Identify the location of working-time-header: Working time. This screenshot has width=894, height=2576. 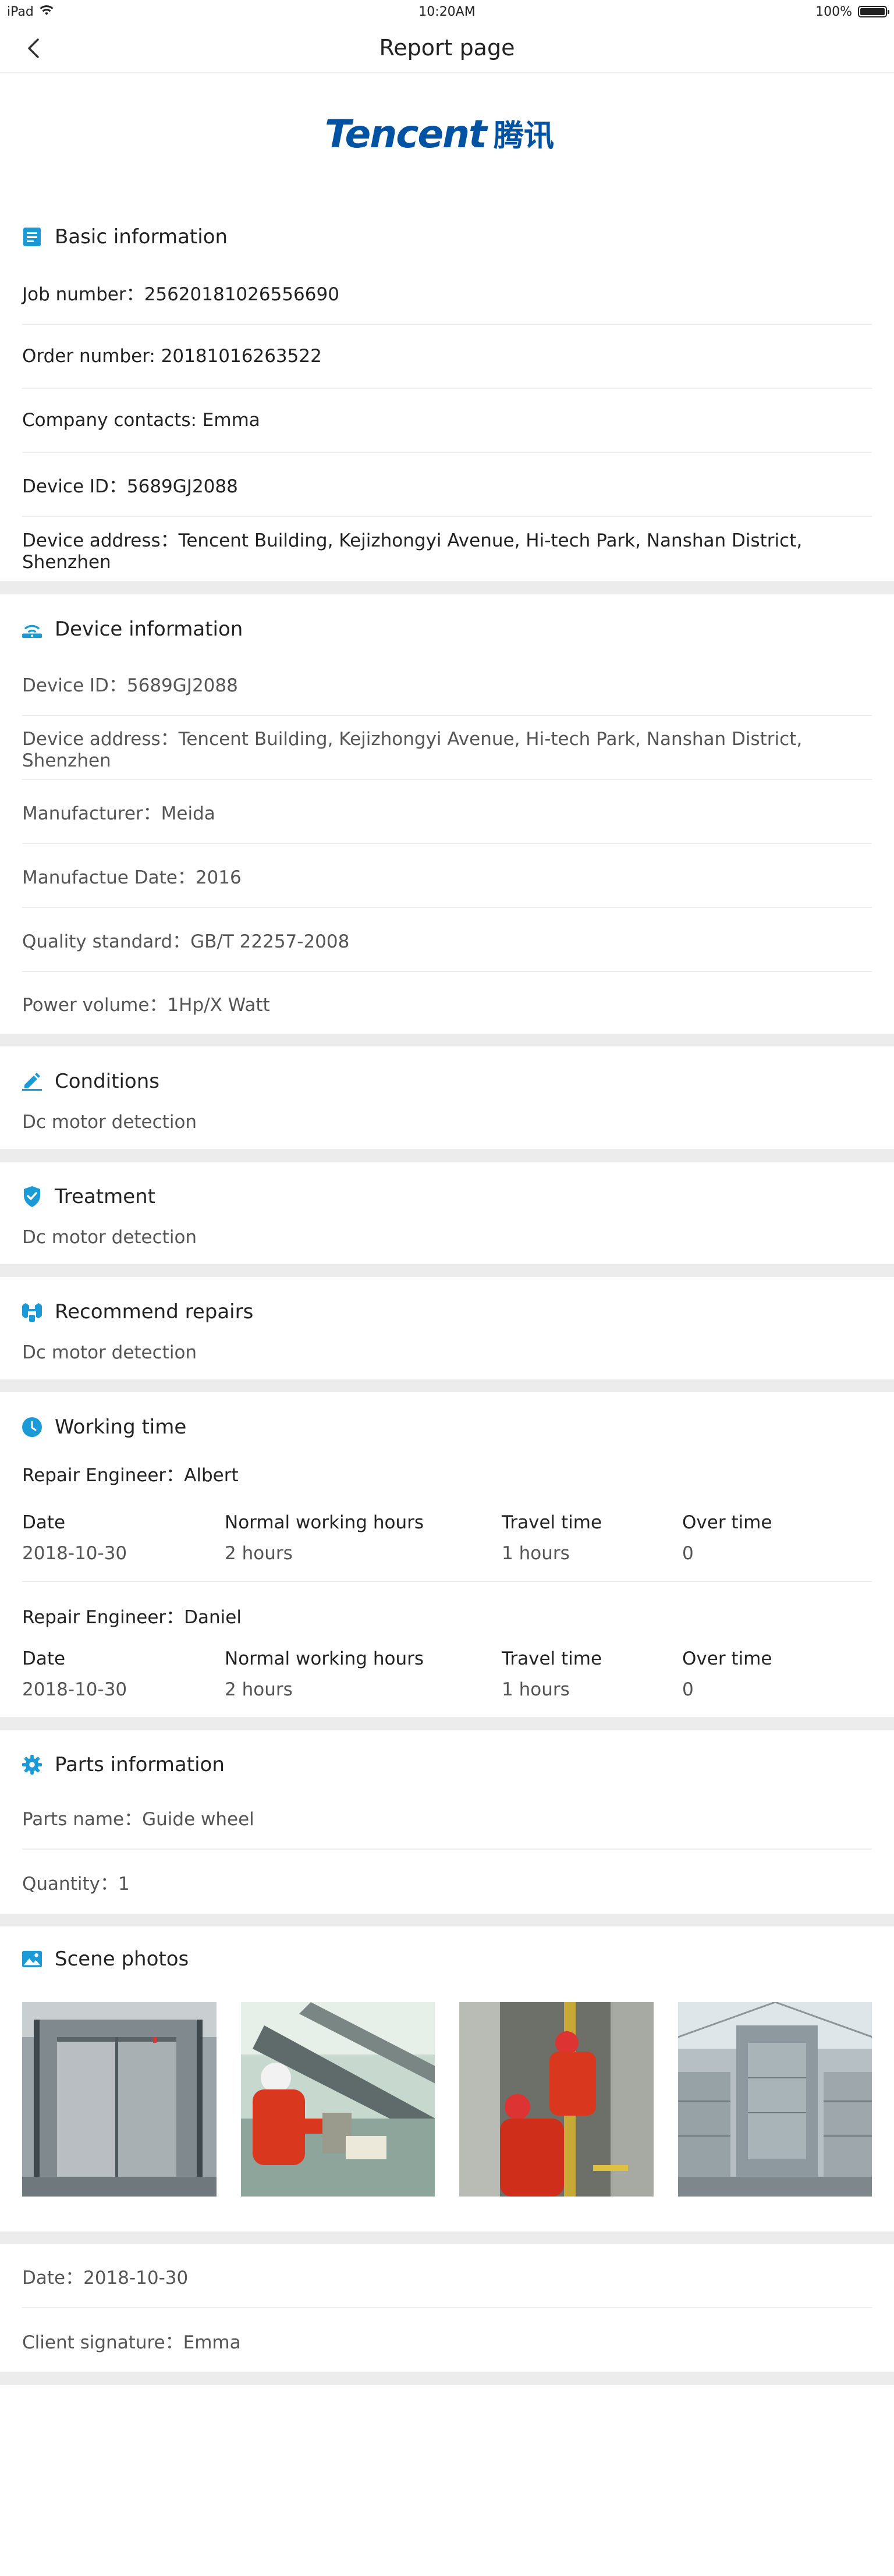
(447, 1420).